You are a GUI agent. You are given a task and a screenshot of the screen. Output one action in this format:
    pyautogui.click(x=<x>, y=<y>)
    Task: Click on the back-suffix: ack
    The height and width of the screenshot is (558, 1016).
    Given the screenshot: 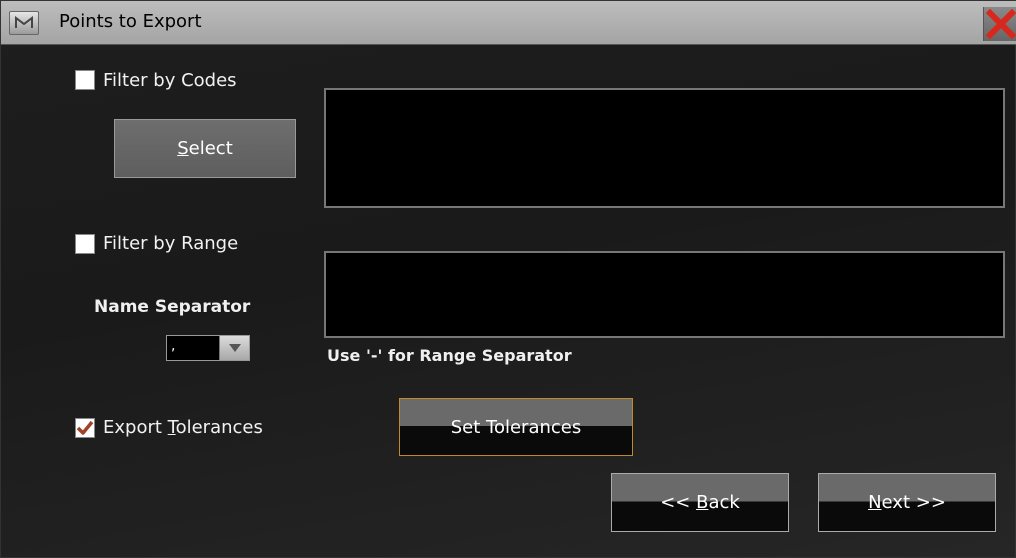 What is the action you would take?
    pyautogui.click(x=724, y=502)
    